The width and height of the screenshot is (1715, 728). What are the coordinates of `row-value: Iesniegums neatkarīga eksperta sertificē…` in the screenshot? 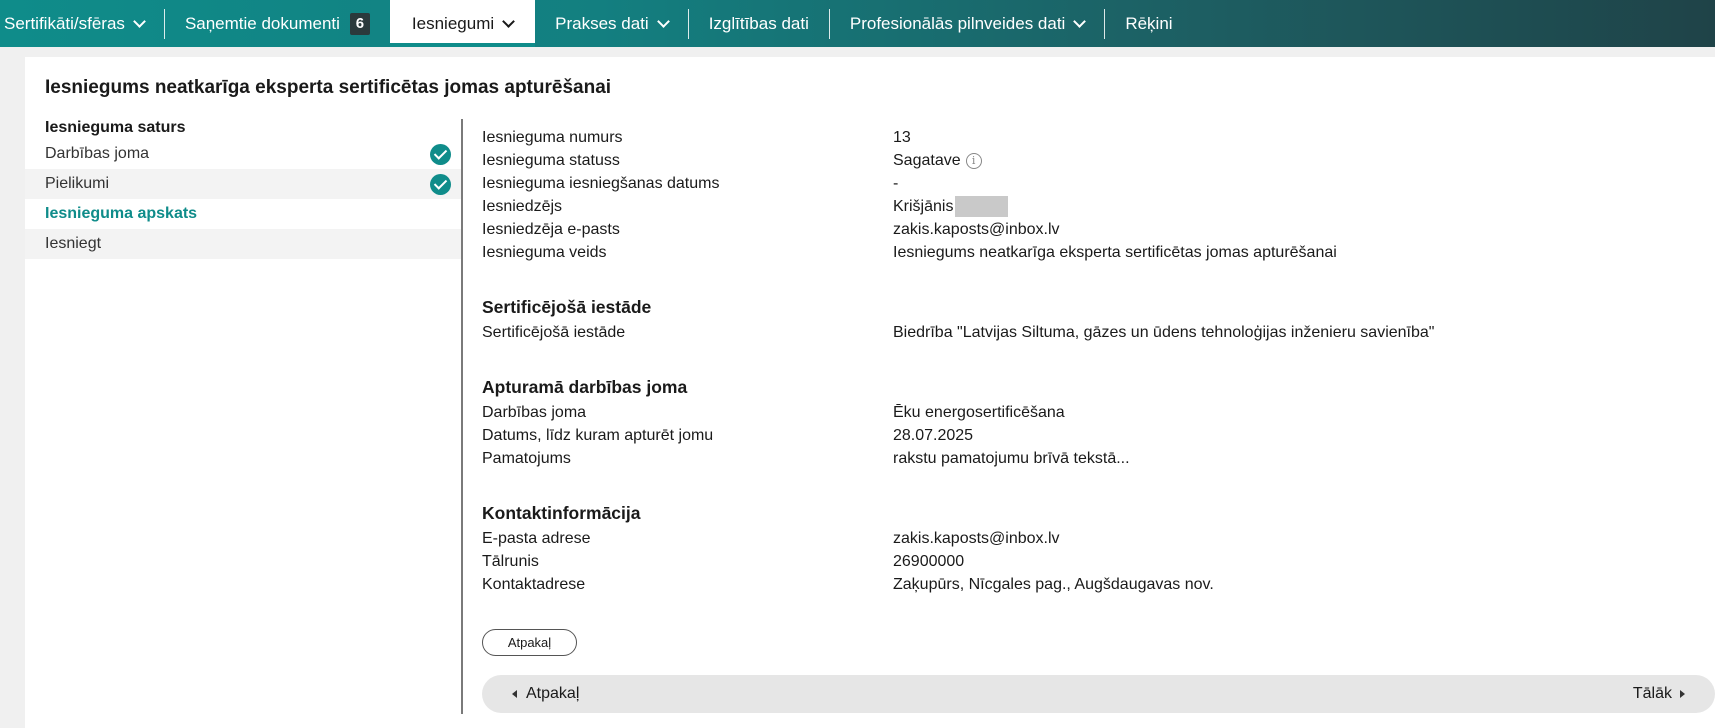 It's located at (1115, 252).